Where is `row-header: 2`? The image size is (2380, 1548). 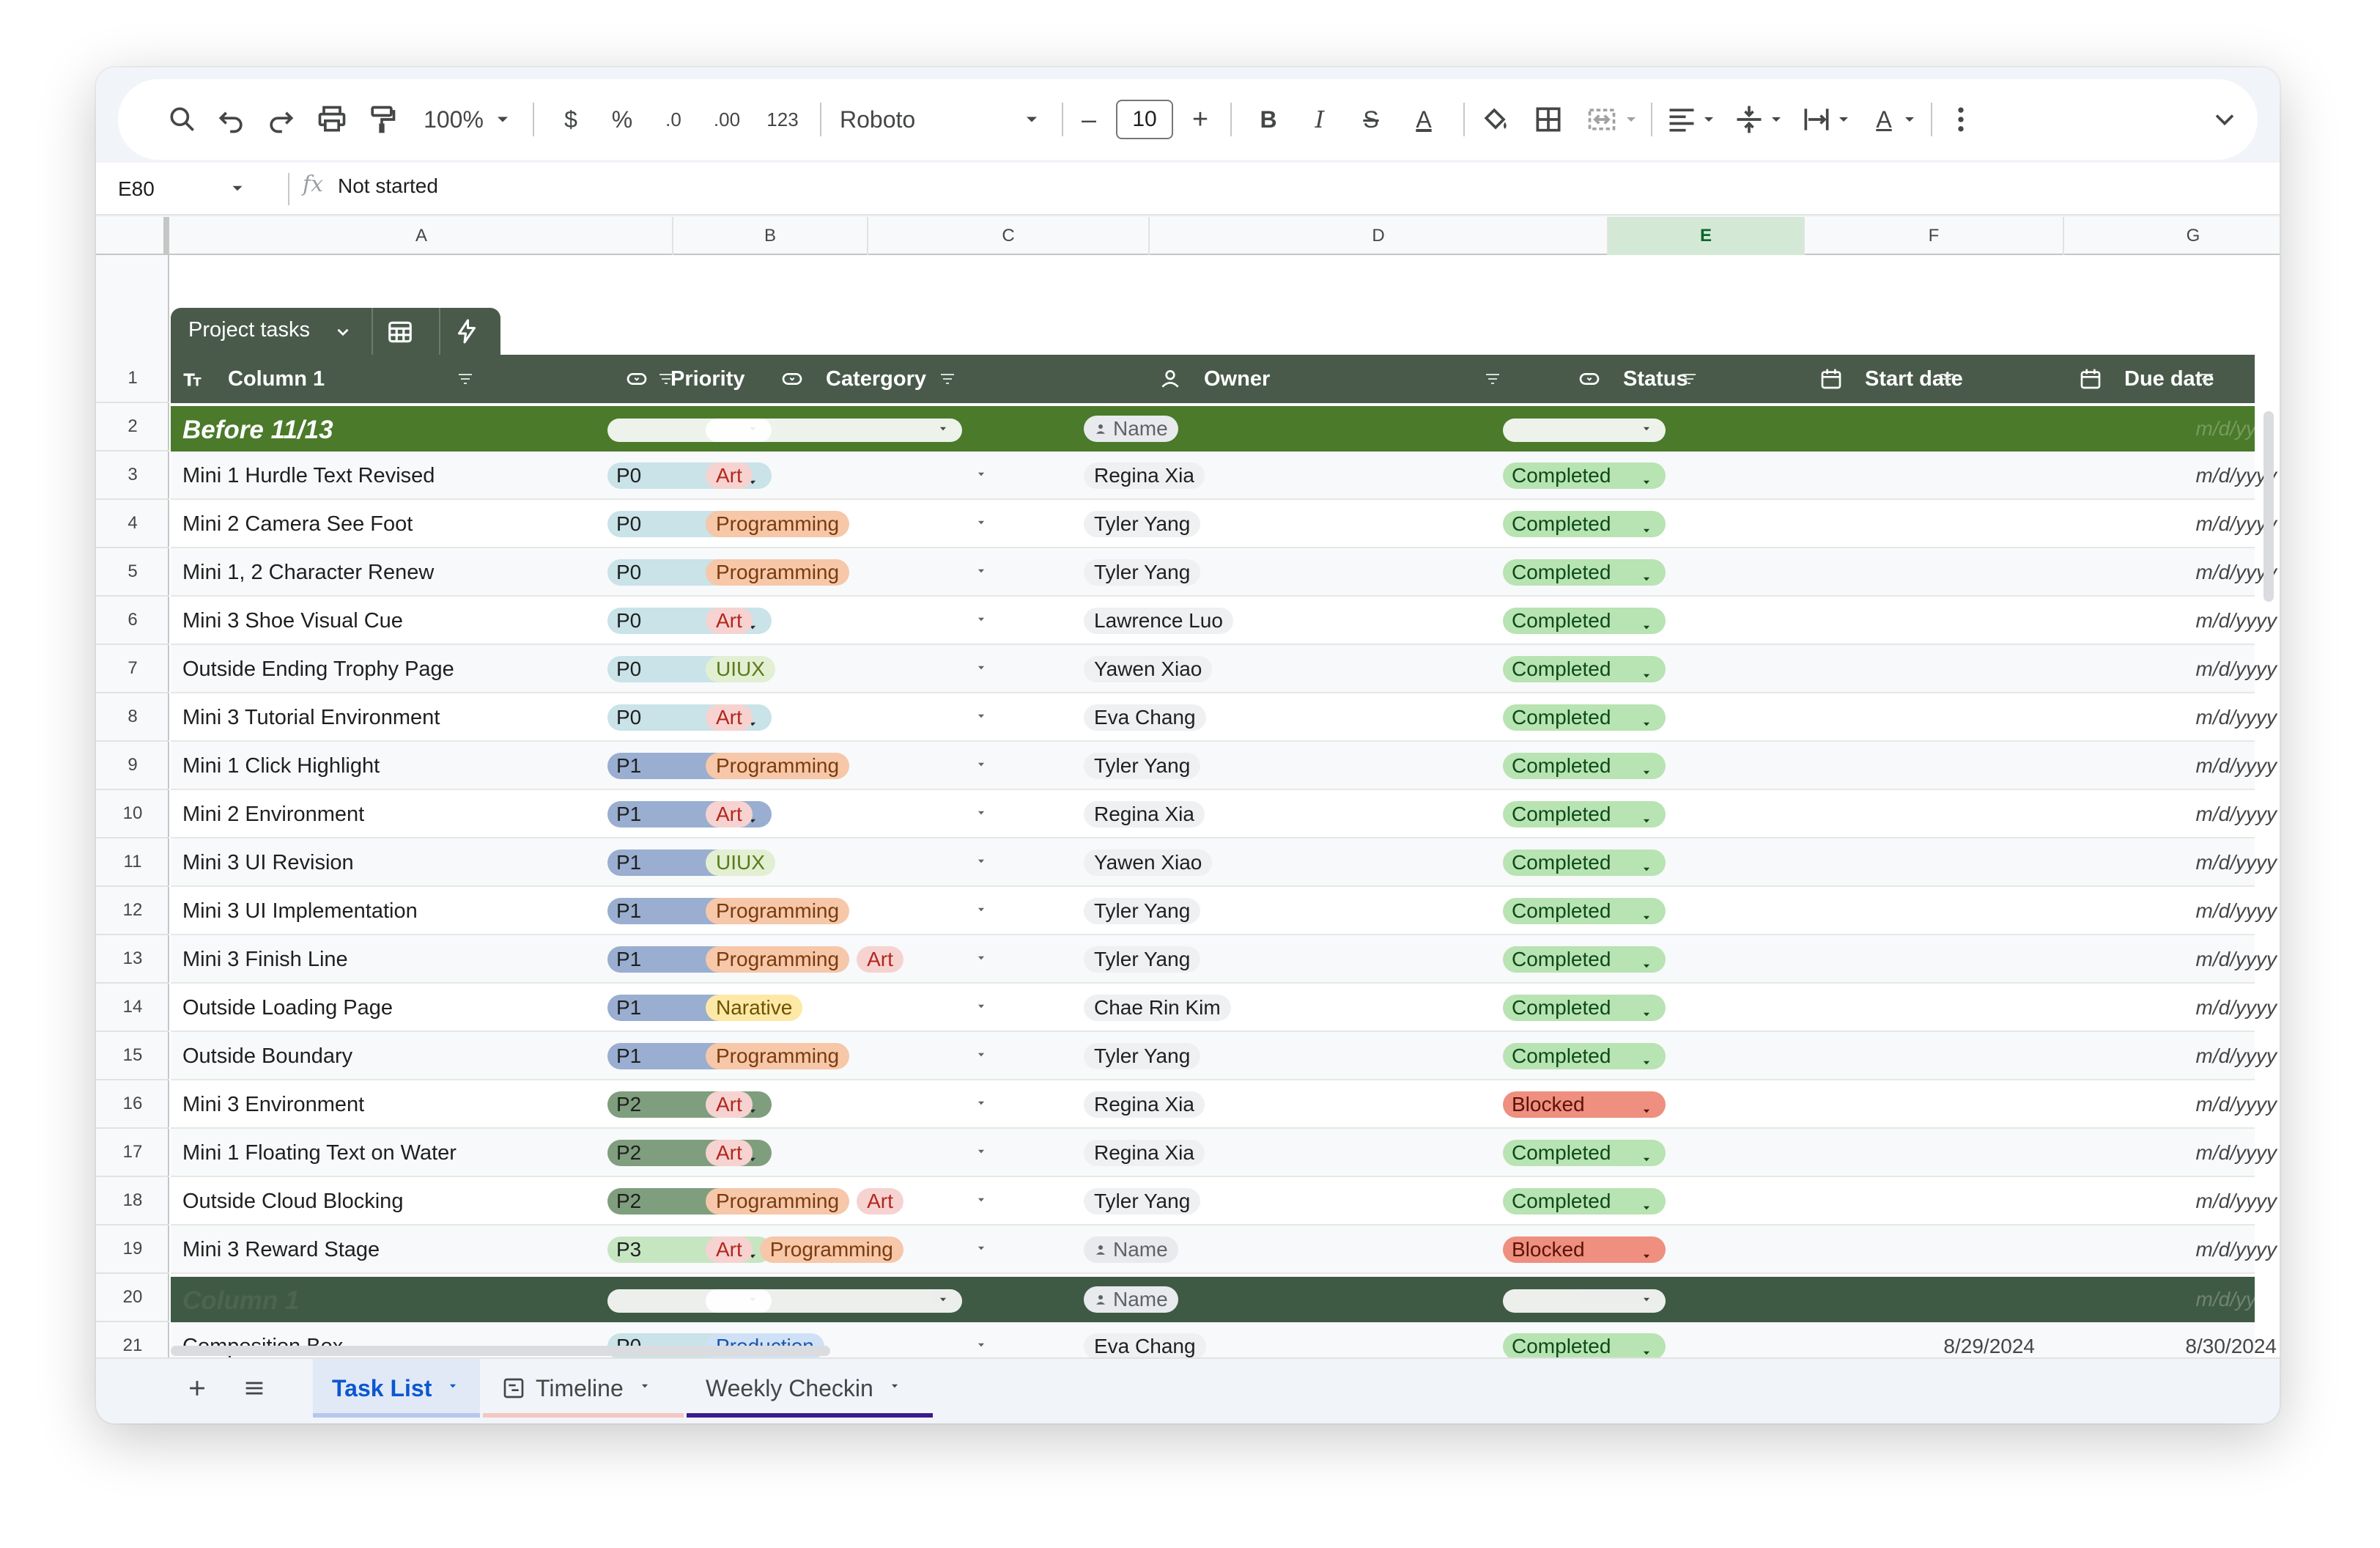 row-header: 2 is located at coordinates (132, 427).